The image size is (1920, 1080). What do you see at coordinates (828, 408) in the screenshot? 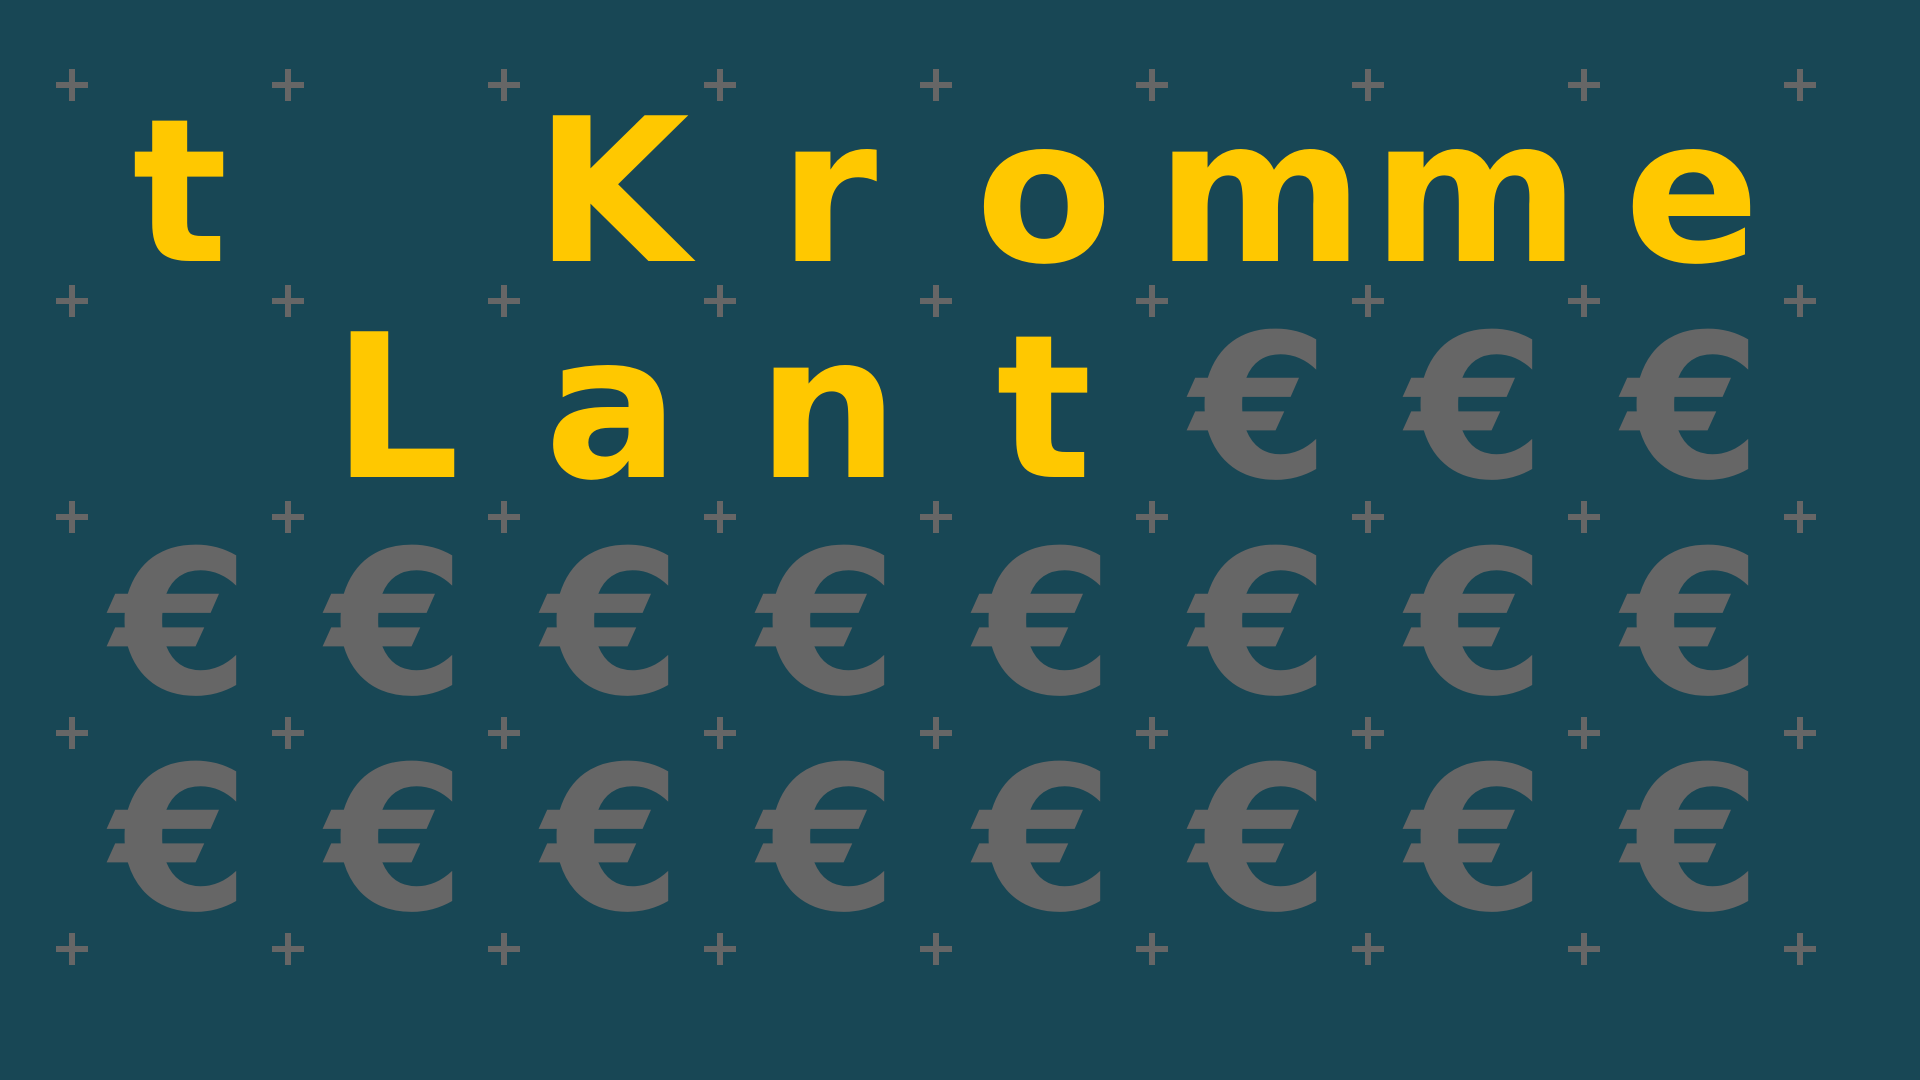
I see `grid-letter: n` at bounding box center [828, 408].